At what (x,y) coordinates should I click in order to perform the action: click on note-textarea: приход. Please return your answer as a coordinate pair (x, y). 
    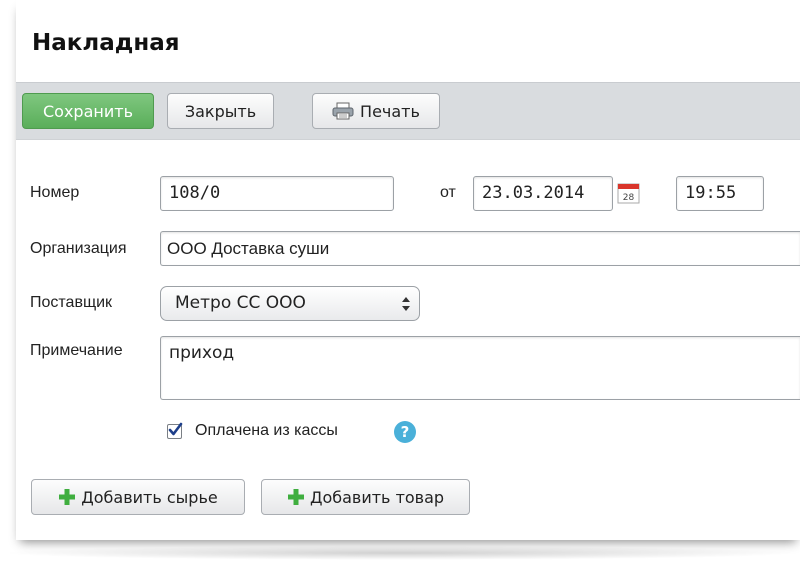
    Looking at the image, I should click on (480, 368).